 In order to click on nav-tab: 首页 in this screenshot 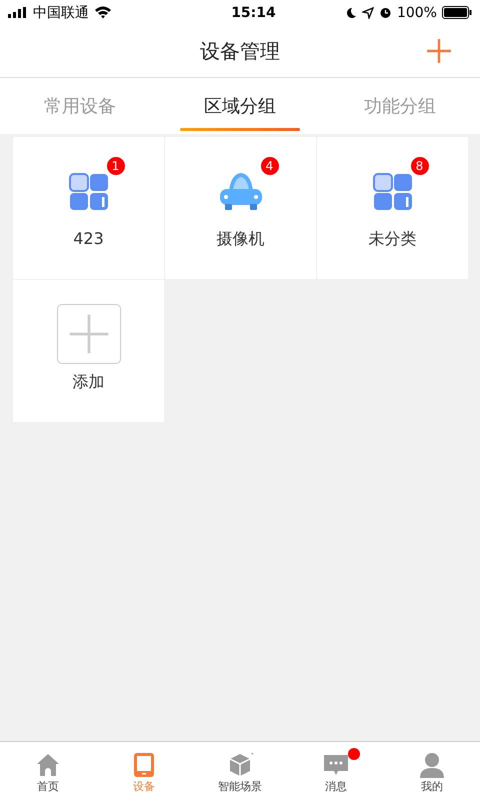, I will do `click(48, 771)`.